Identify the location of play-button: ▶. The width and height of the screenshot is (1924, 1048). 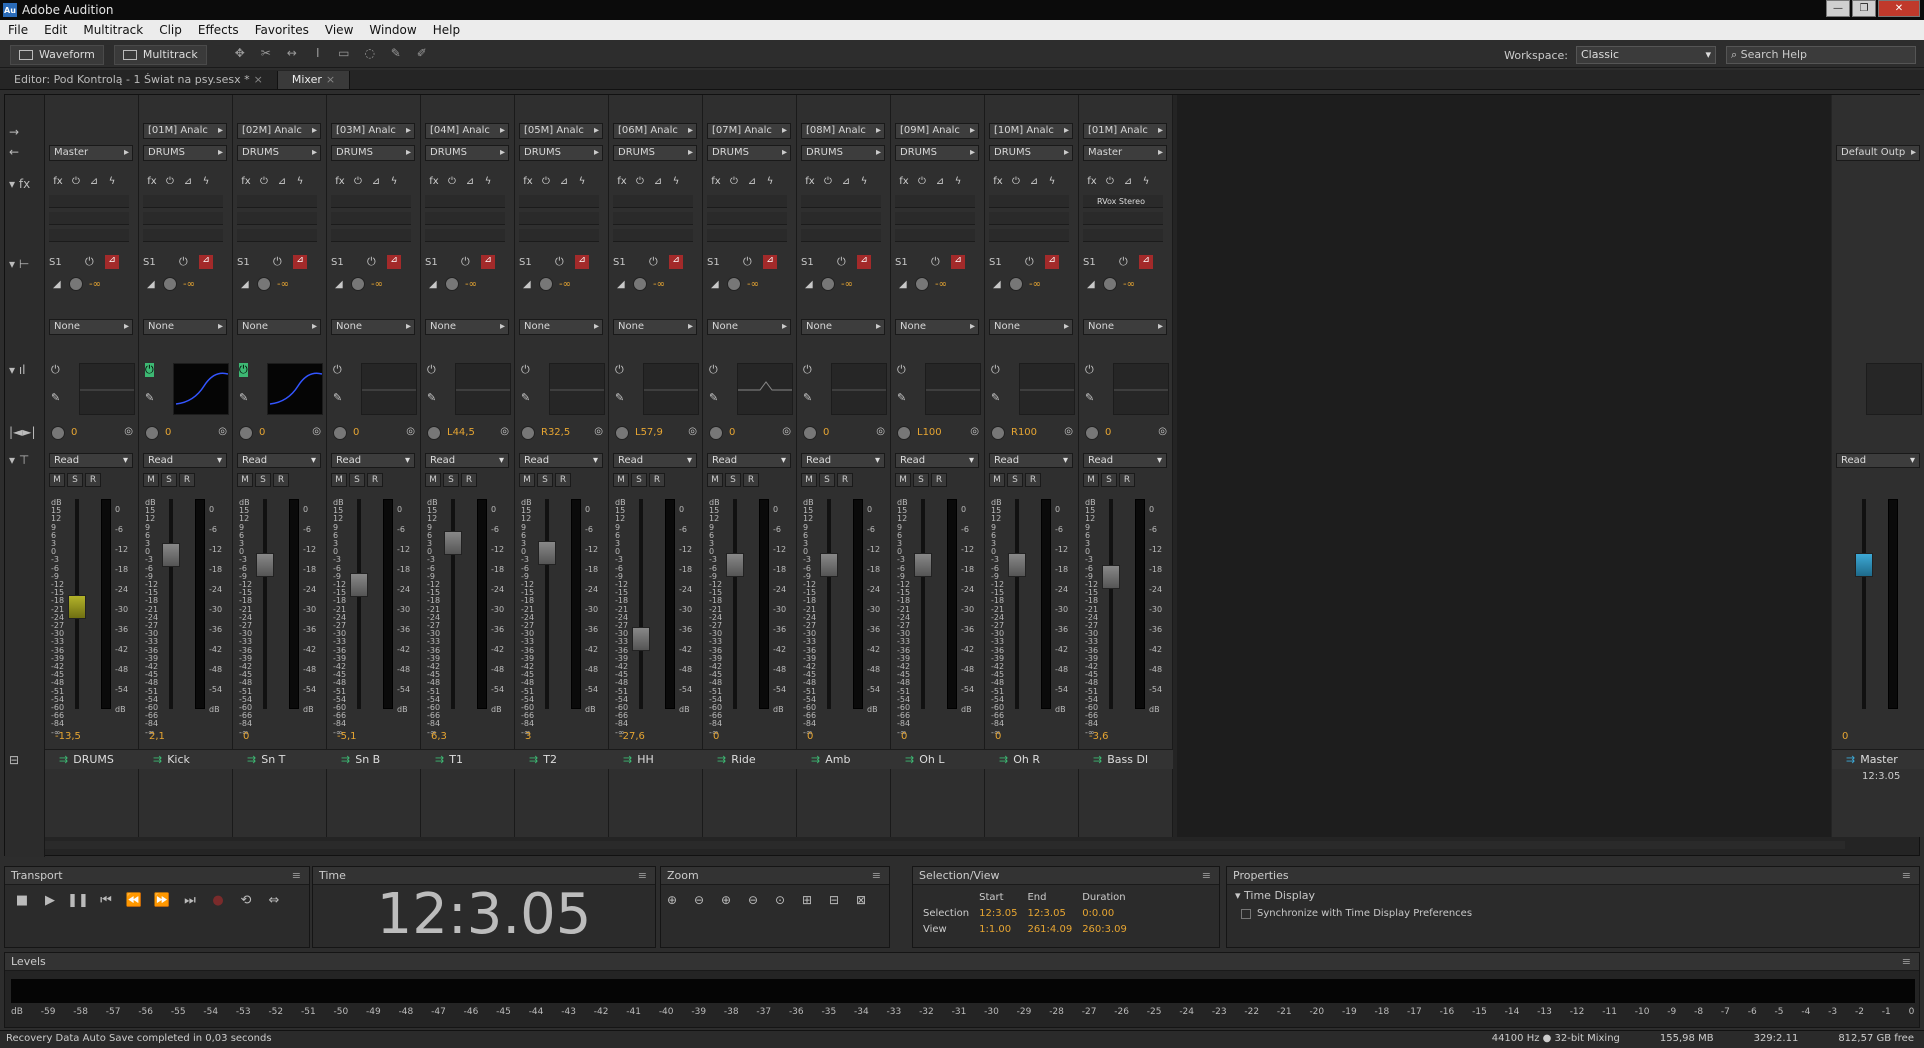
(50, 902).